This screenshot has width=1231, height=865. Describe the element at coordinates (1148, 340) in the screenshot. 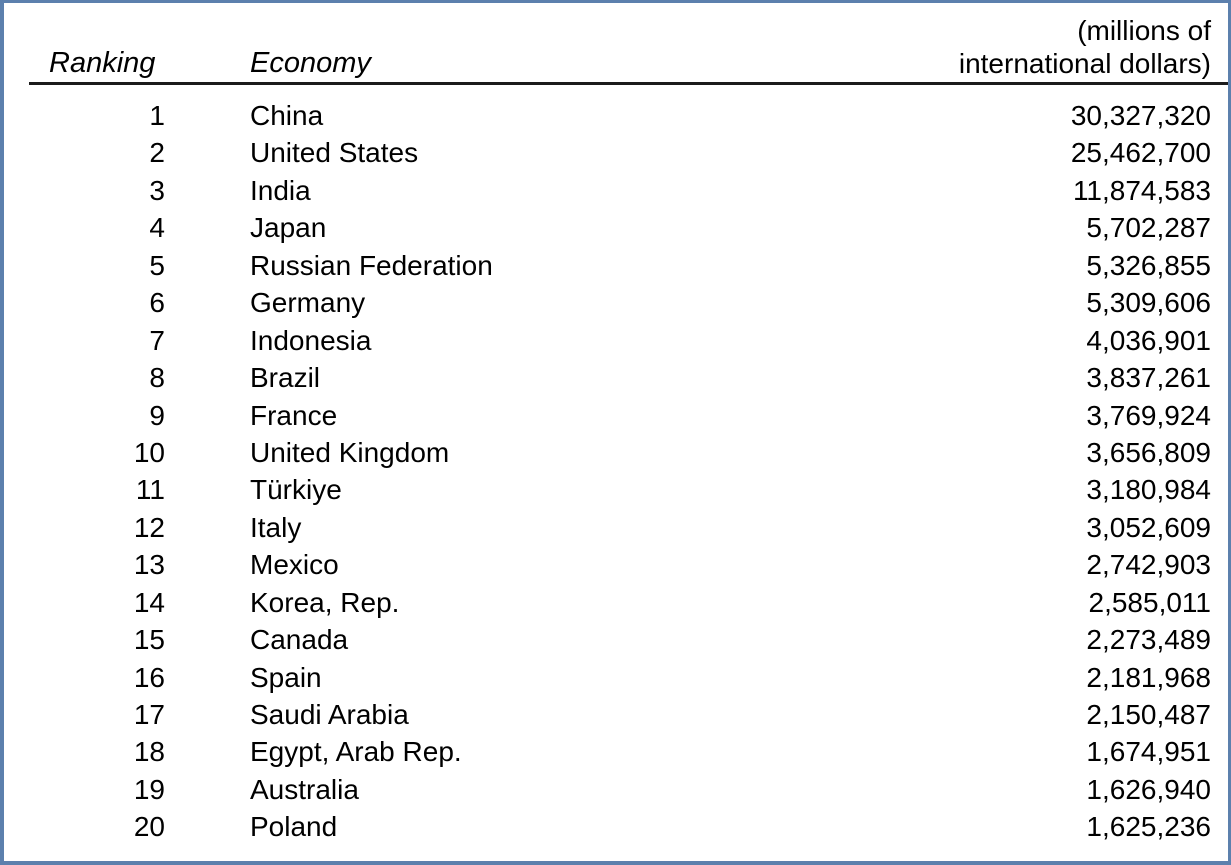

I see `cell-value: 4,036,901` at that location.